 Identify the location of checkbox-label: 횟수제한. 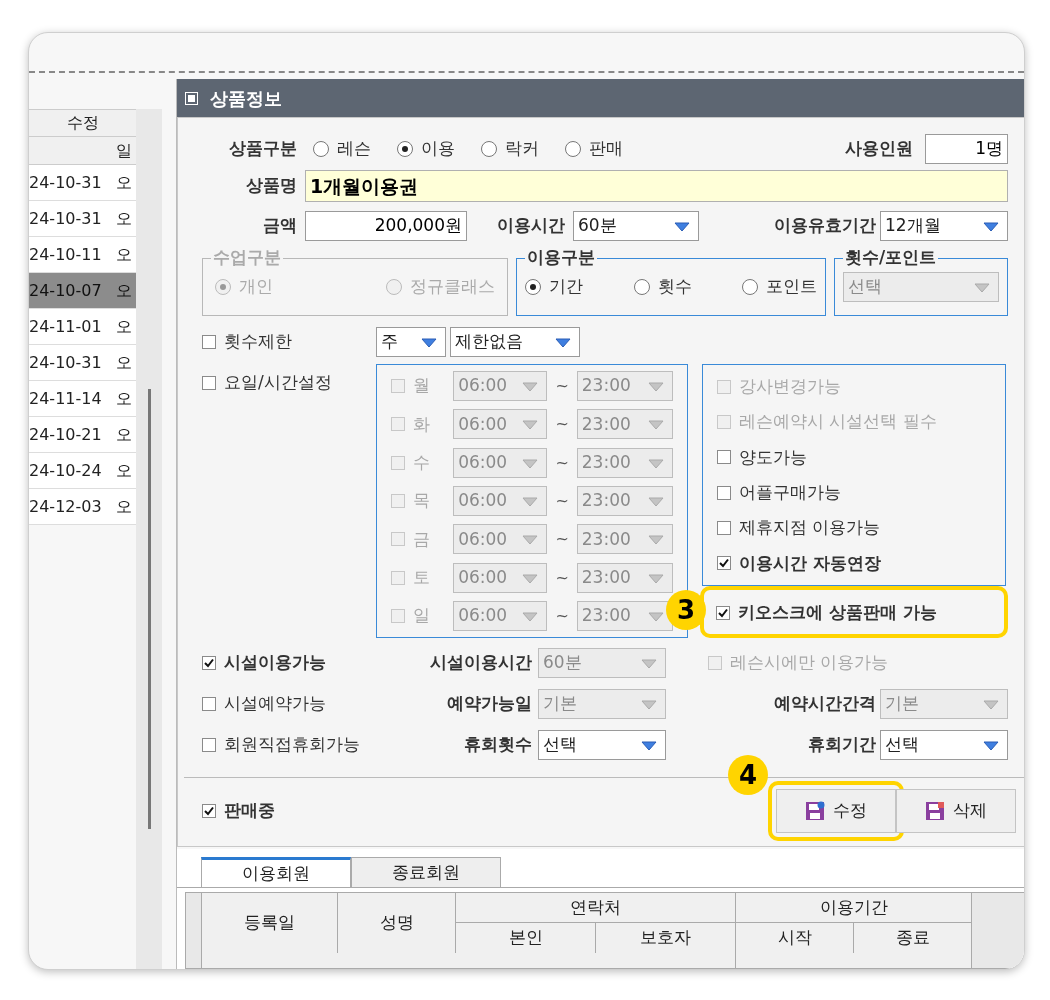
(258, 342).